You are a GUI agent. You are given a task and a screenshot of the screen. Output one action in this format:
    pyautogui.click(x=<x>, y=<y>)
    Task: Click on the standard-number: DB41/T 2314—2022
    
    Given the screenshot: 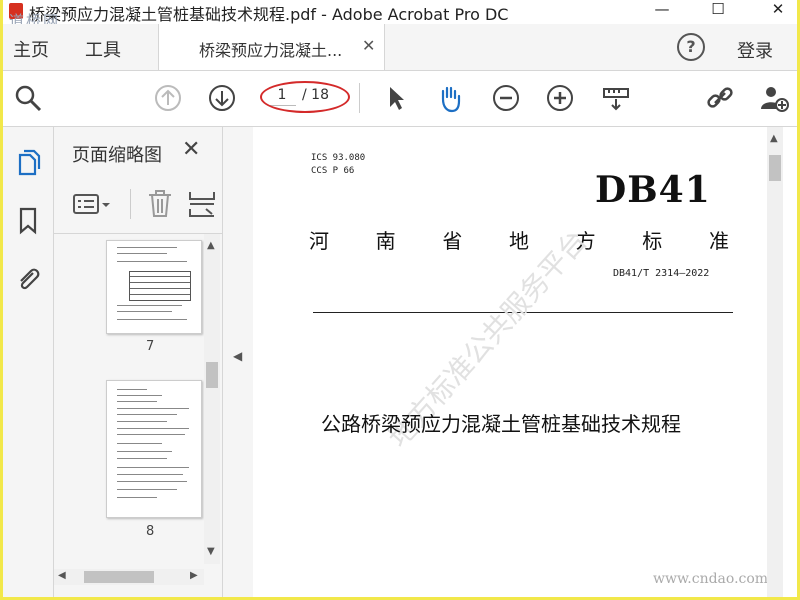 What is the action you would take?
    pyautogui.click(x=661, y=273)
    